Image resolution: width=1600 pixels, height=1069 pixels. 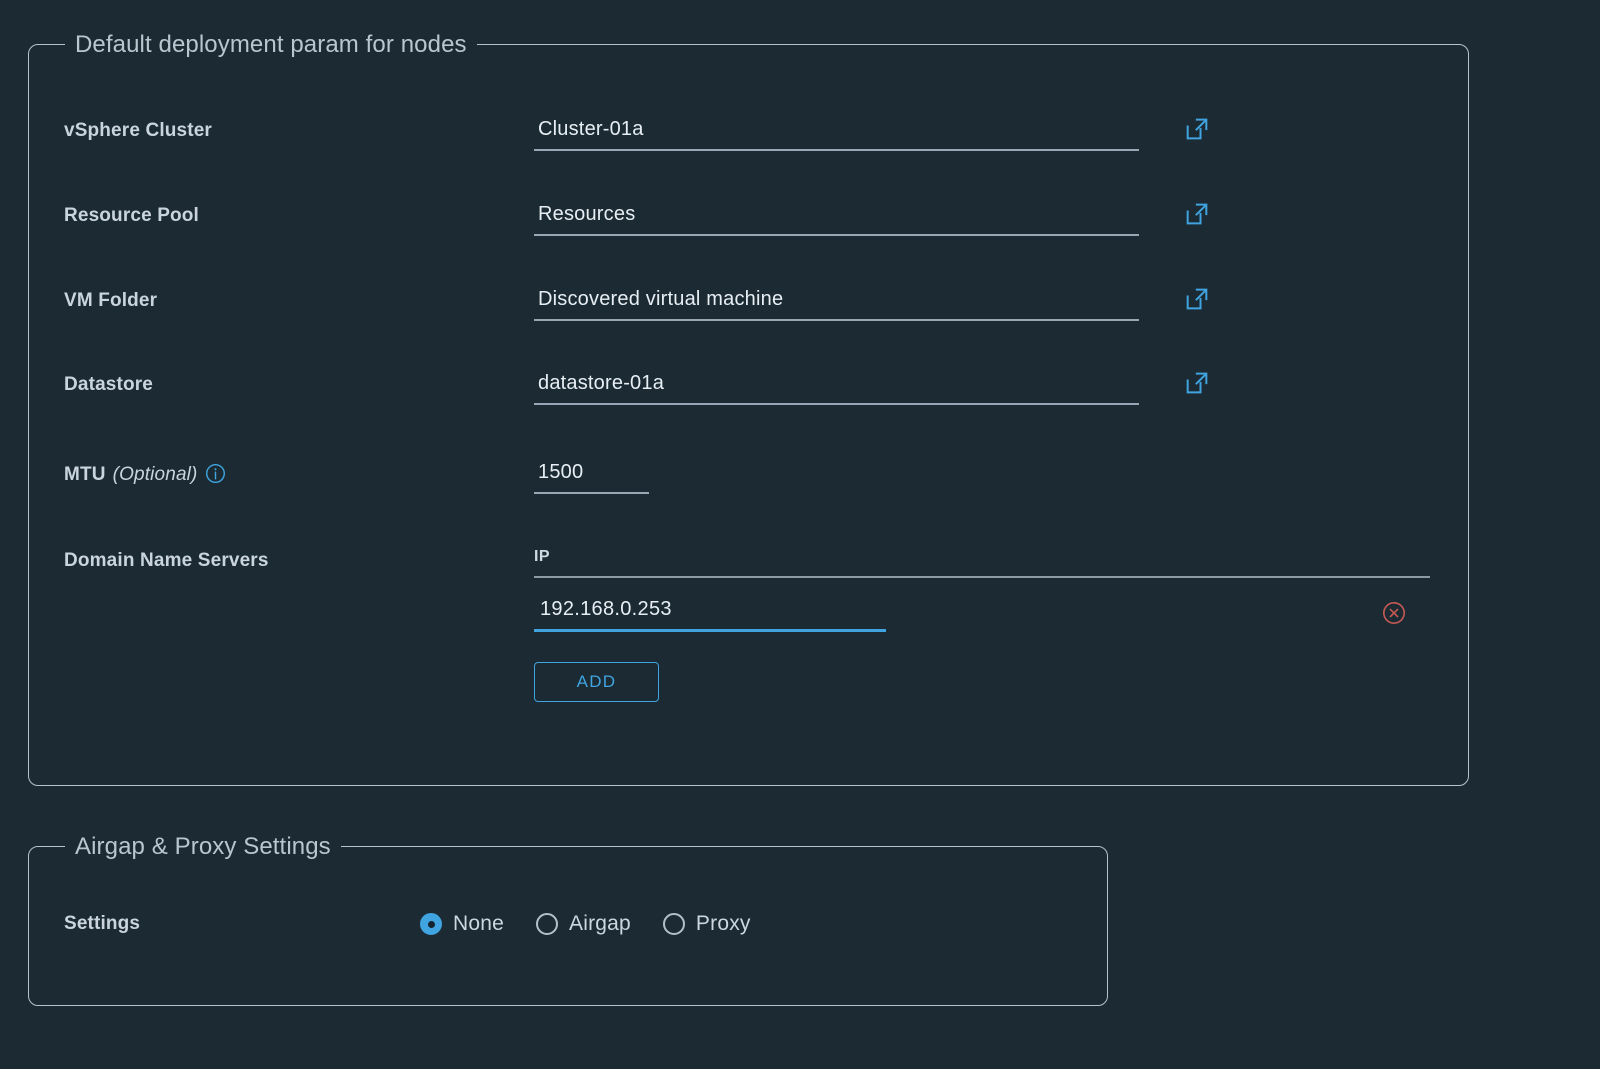 I want to click on mtu-optional-text: (Optional), so click(x=155, y=474).